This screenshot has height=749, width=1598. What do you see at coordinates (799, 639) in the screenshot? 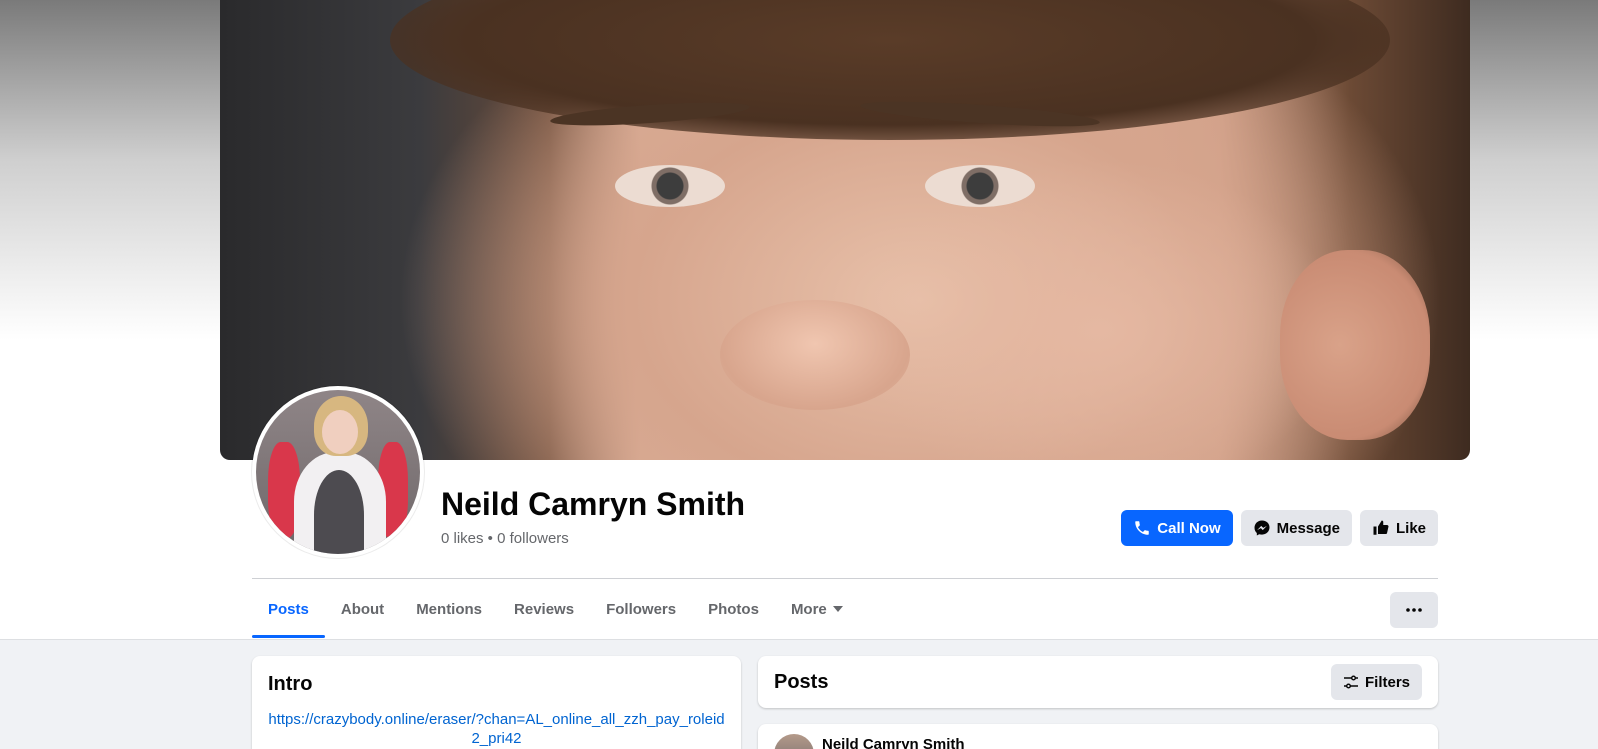
I see `header-bottom-border` at bounding box center [799, 639].